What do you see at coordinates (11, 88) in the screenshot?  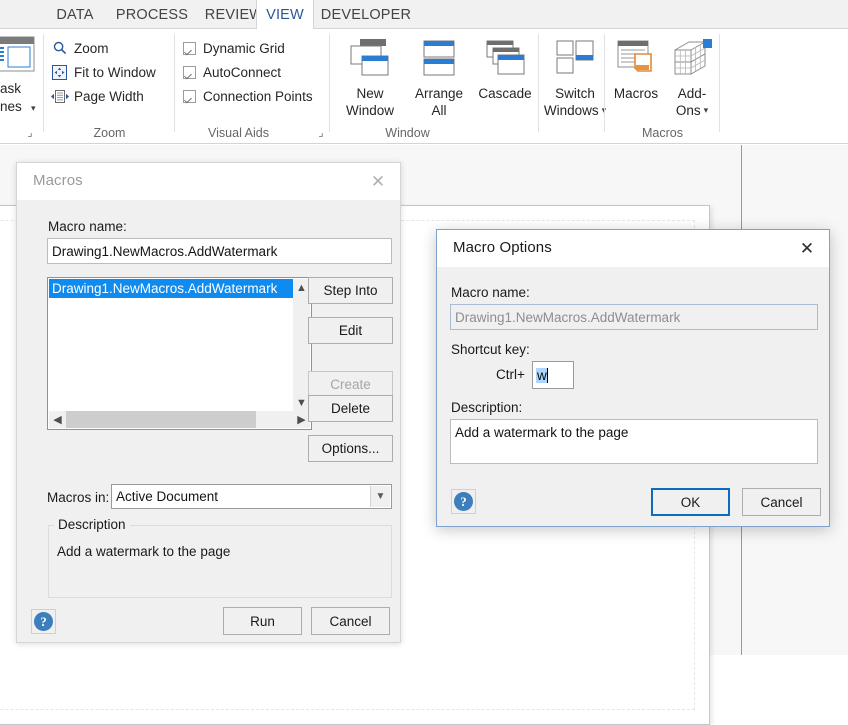 I see `task-panes-label-line1: ask` at bounding box center [11, 88].